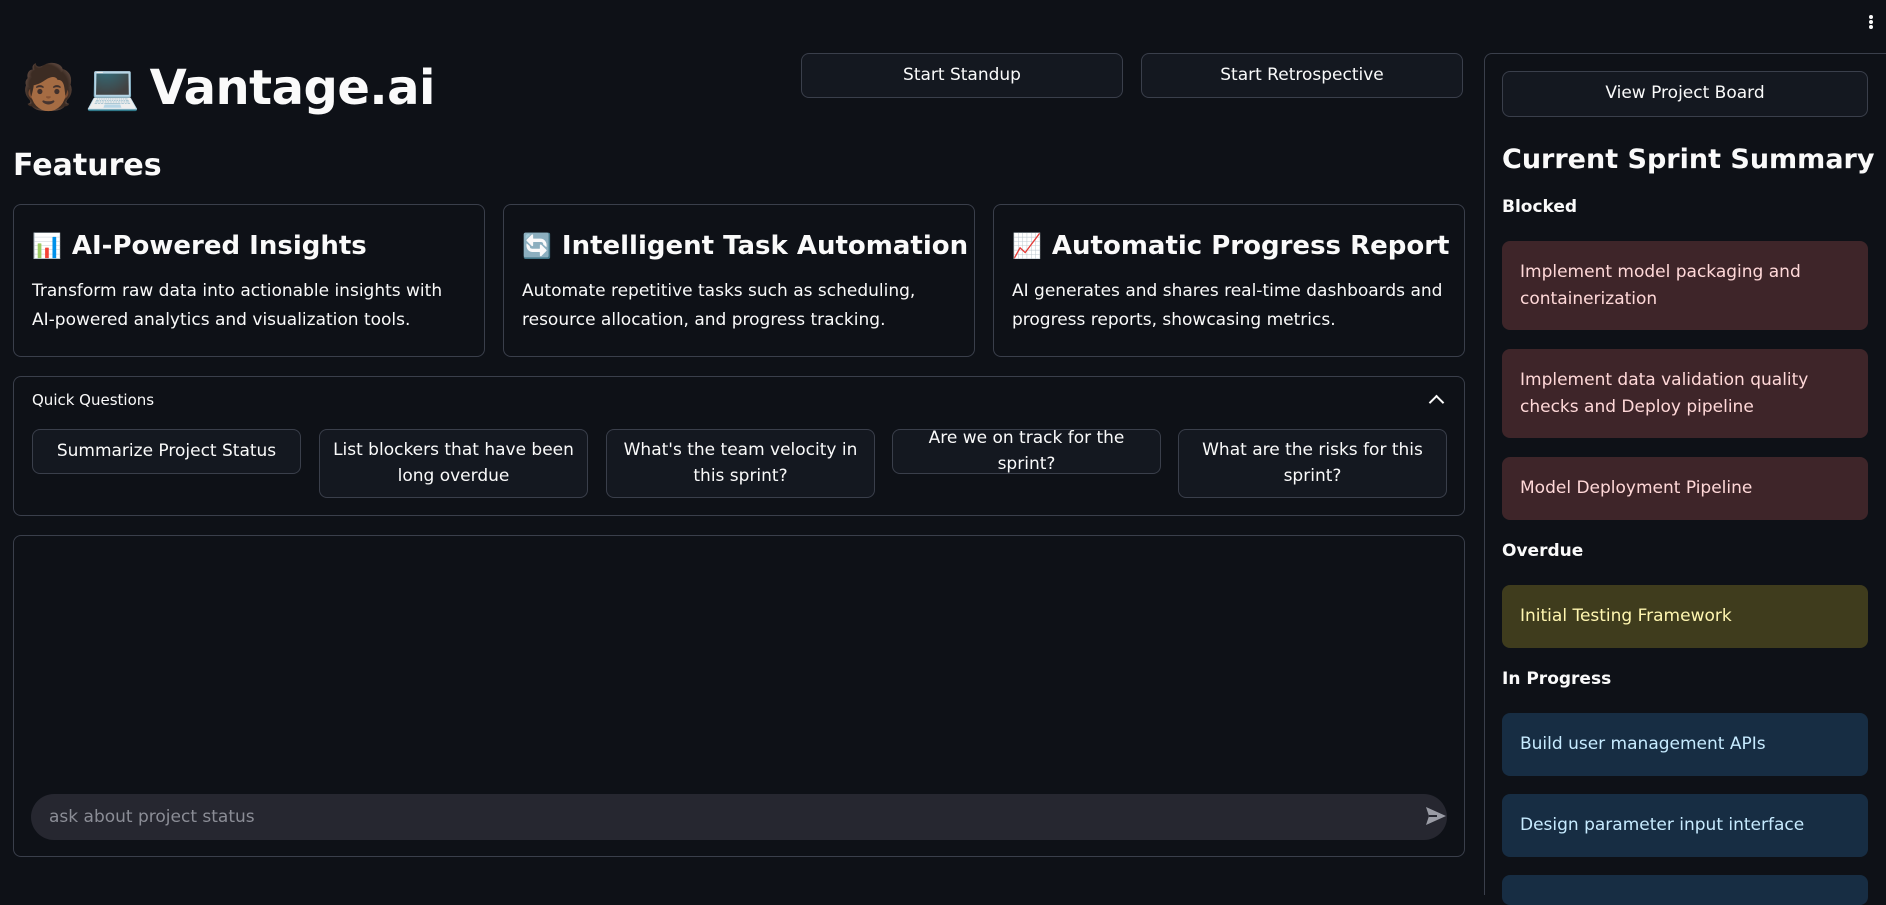 This screenshot has width=1886, height=905. Describe the element at coordinates (166, 451) in the screenshot. I see `quick-question-summarize-button: Summarize Project Status` at that location.